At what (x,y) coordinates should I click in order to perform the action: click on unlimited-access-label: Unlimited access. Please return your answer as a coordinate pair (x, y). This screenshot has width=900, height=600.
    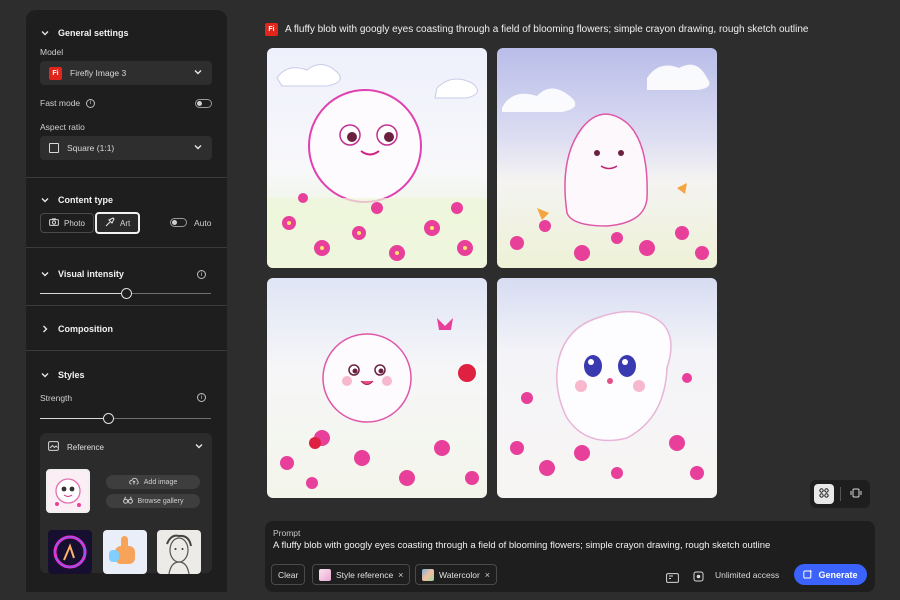
    Looking at the image, I should click on (747, 575).